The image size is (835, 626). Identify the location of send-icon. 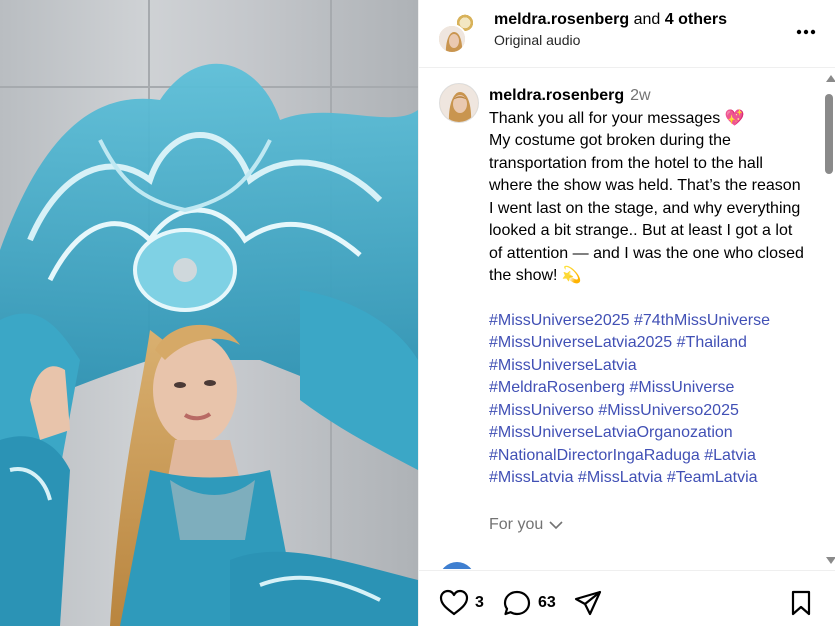
(588, 603).